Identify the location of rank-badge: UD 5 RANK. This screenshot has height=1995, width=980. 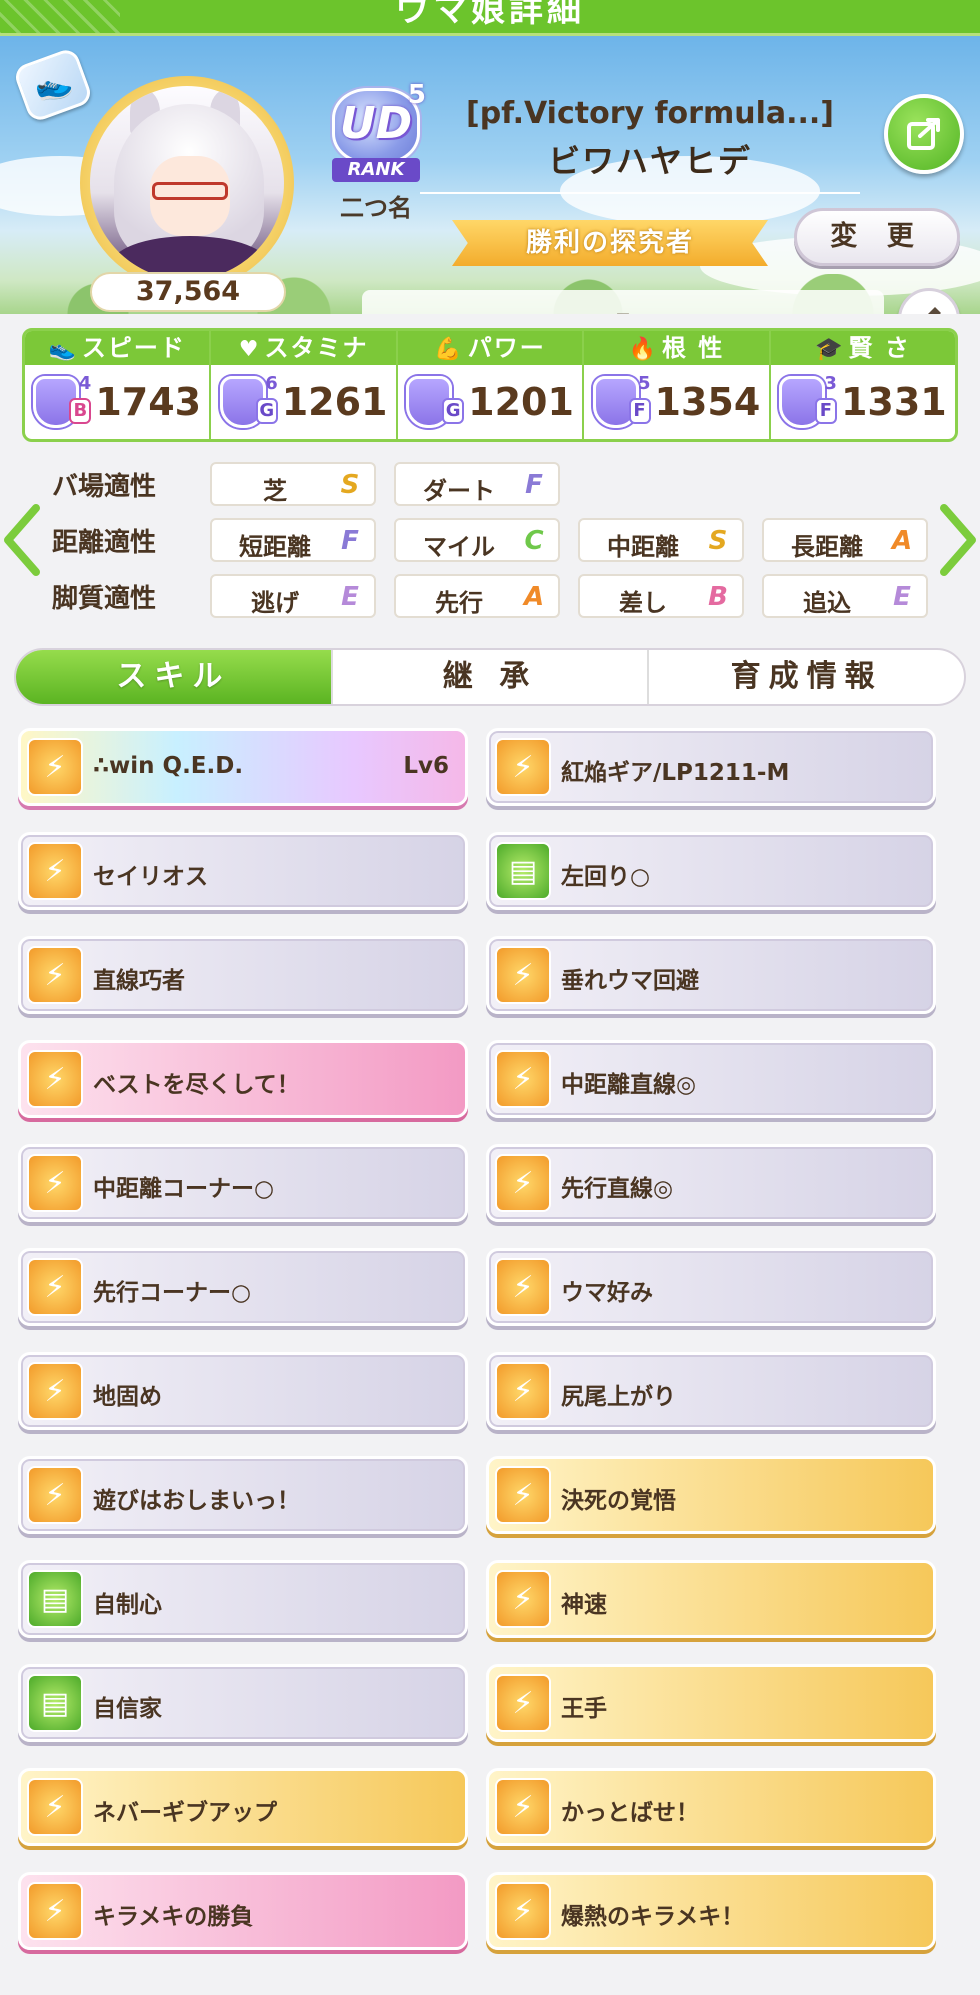
(376, 134).